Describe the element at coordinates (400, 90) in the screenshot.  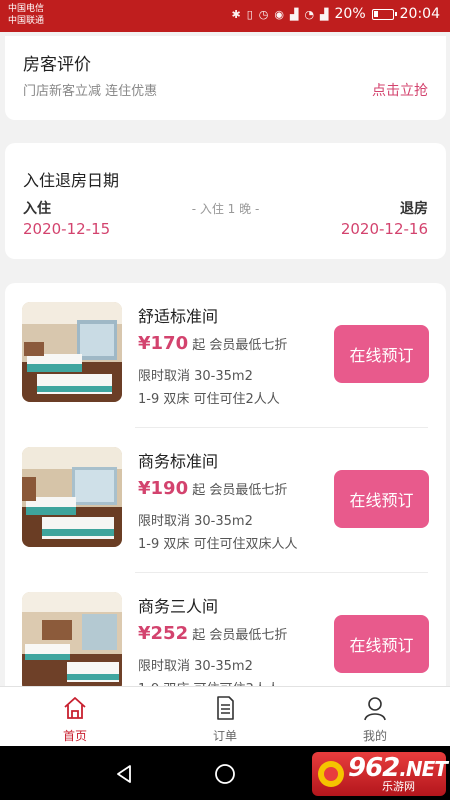
I see `grab-deal-link: 点击立抢` at that location.